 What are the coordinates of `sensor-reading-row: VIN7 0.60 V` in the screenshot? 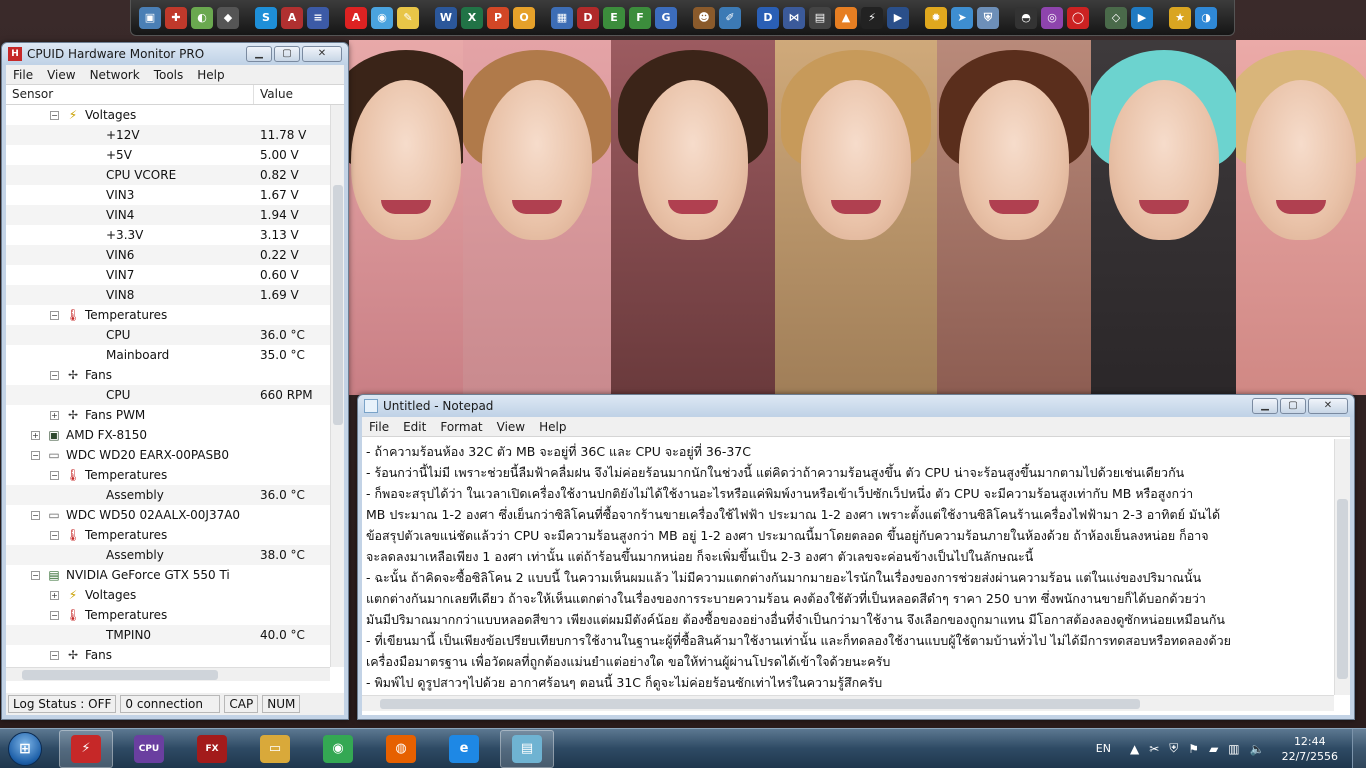 It's located at (168, 275).